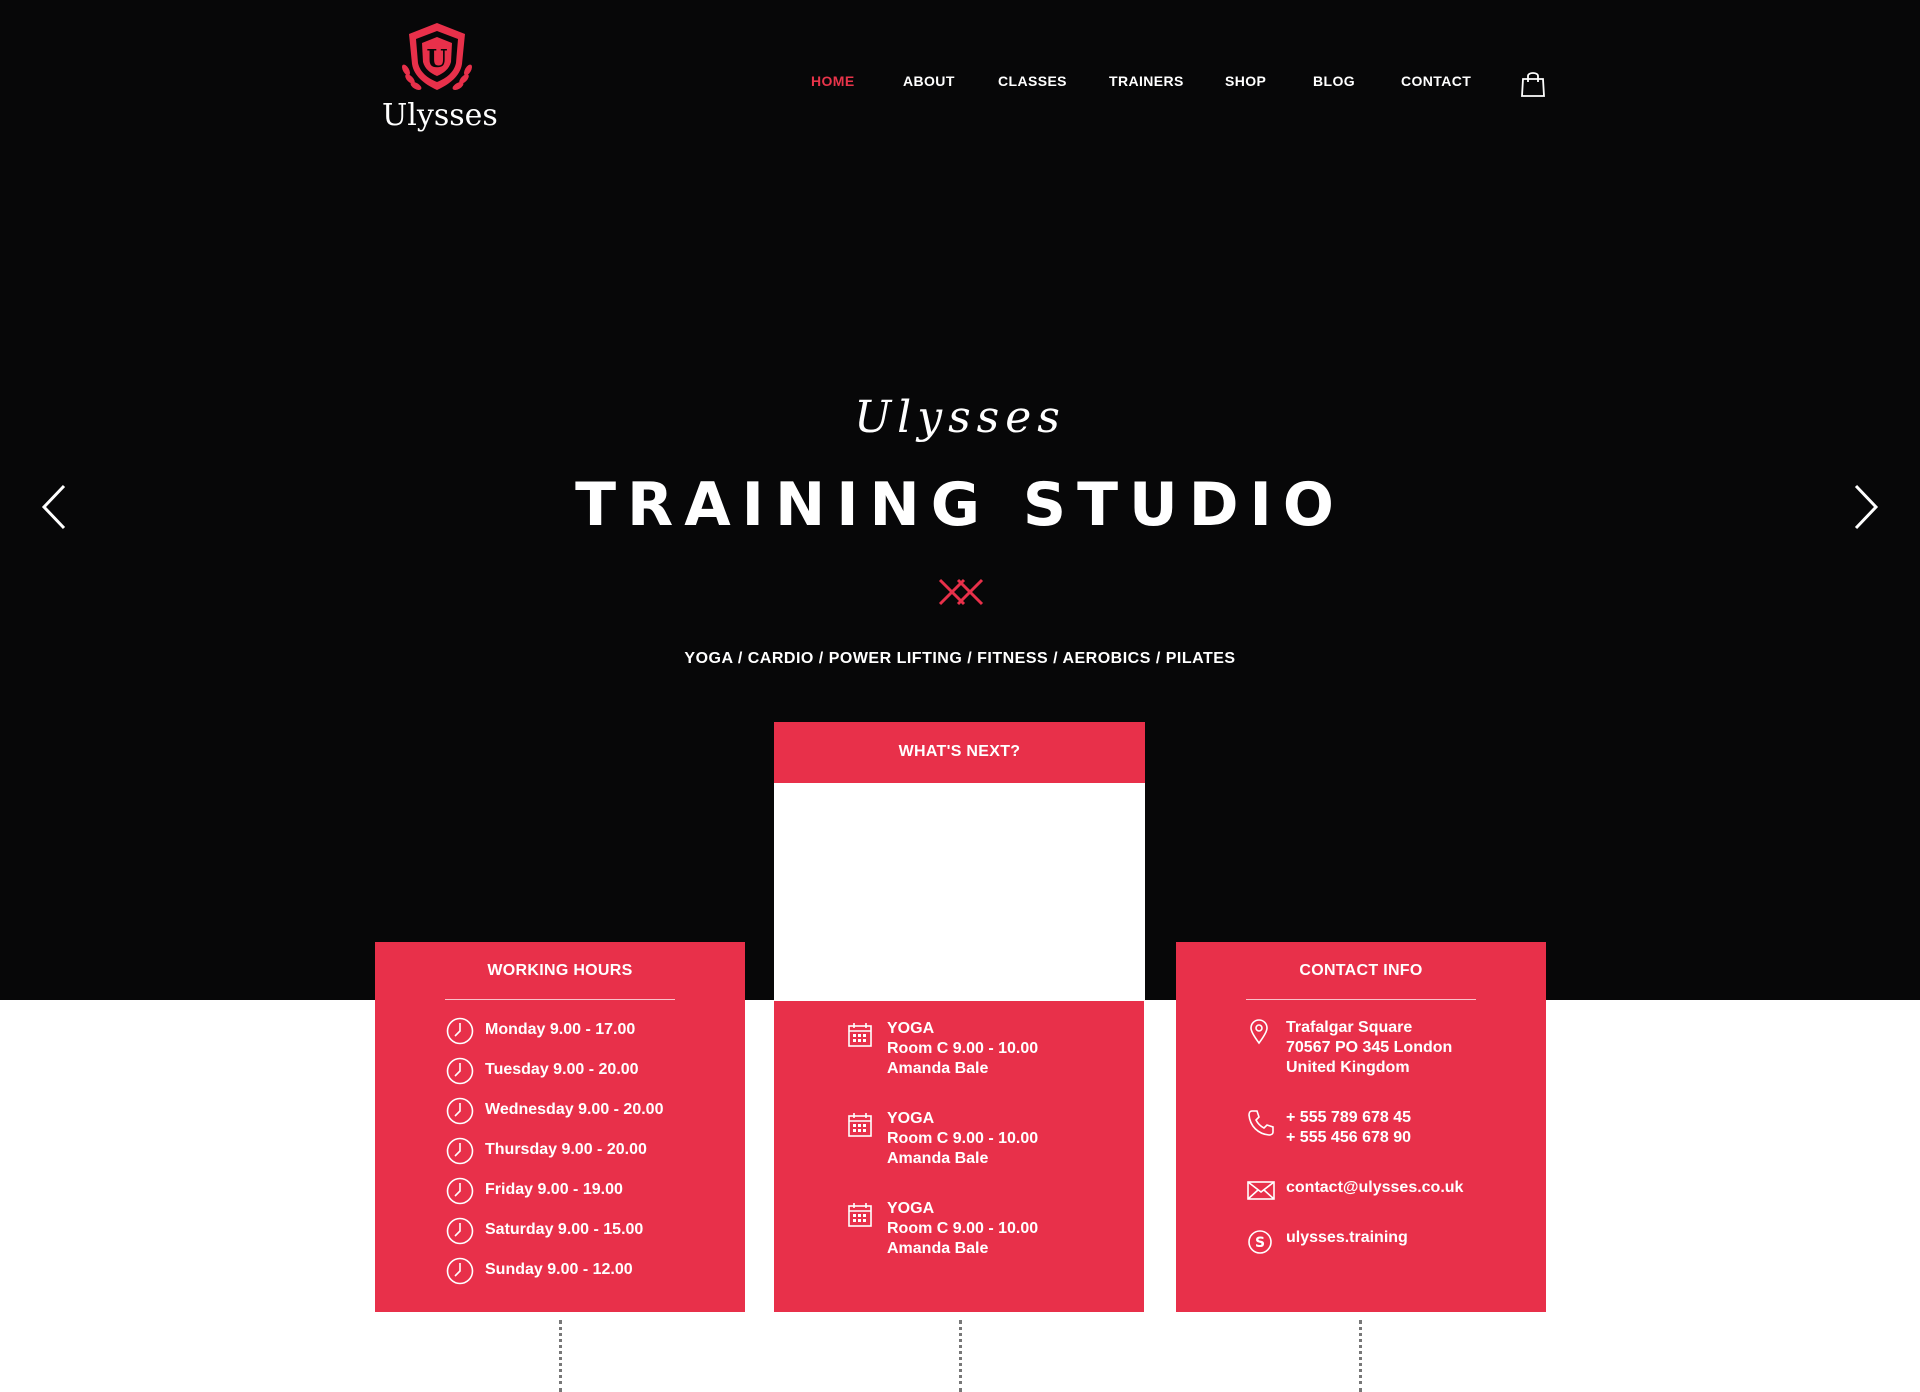 The width and height of the screenshot is (1920, 1392). What do you see at coordinates (1348, 1118) in the screenshot?
I see `phone-number: + 555 789 678 45` at bounding box center [1348, 1118].